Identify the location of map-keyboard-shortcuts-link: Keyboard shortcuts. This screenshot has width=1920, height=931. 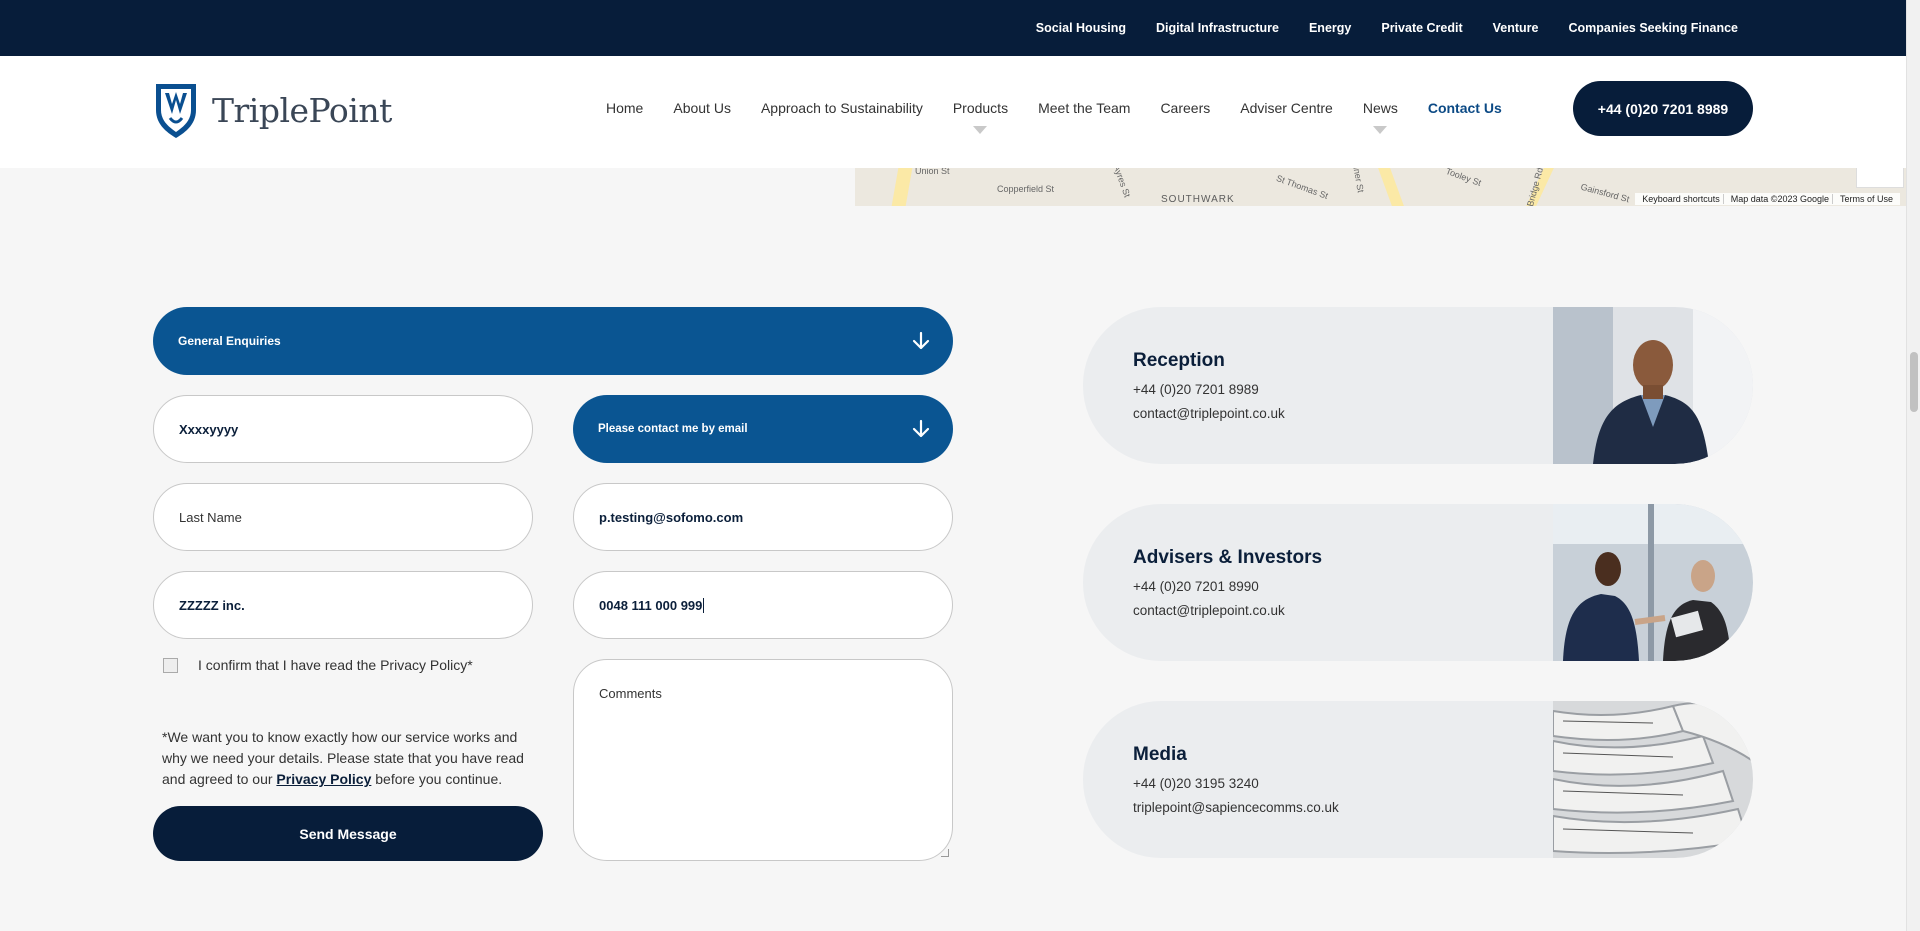
(1681, 199).